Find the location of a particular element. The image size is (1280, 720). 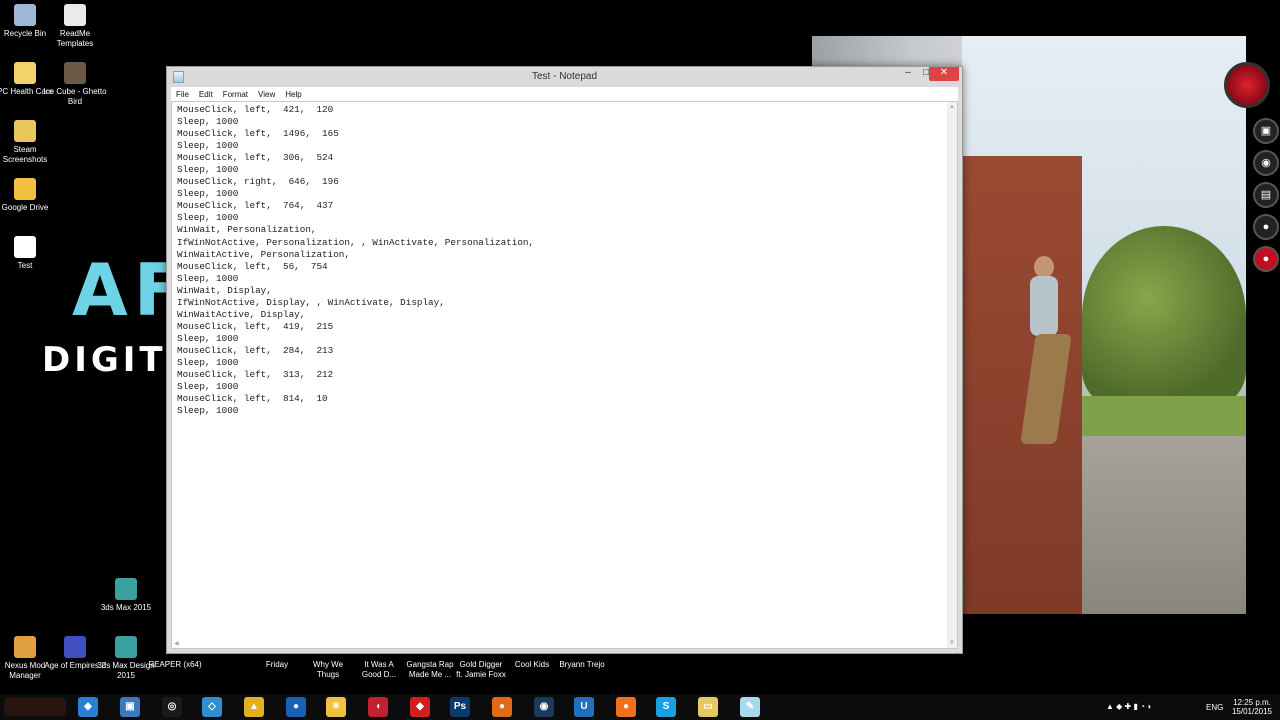

desktop-icon-label: Google Drive is located at coordinates (25, 207).